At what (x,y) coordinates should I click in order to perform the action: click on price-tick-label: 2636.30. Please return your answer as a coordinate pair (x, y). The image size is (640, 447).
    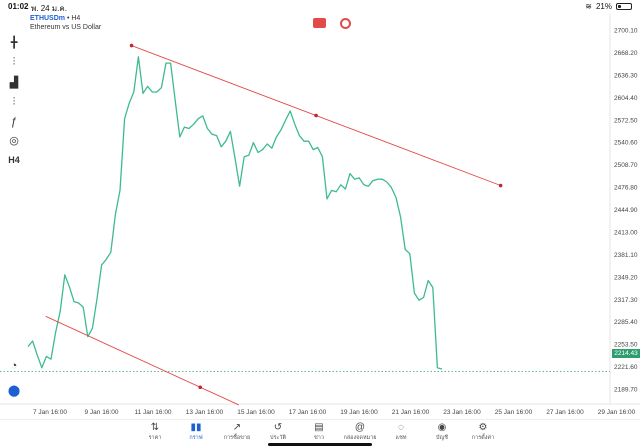
    Looking at the image, I should click on (626, 75).